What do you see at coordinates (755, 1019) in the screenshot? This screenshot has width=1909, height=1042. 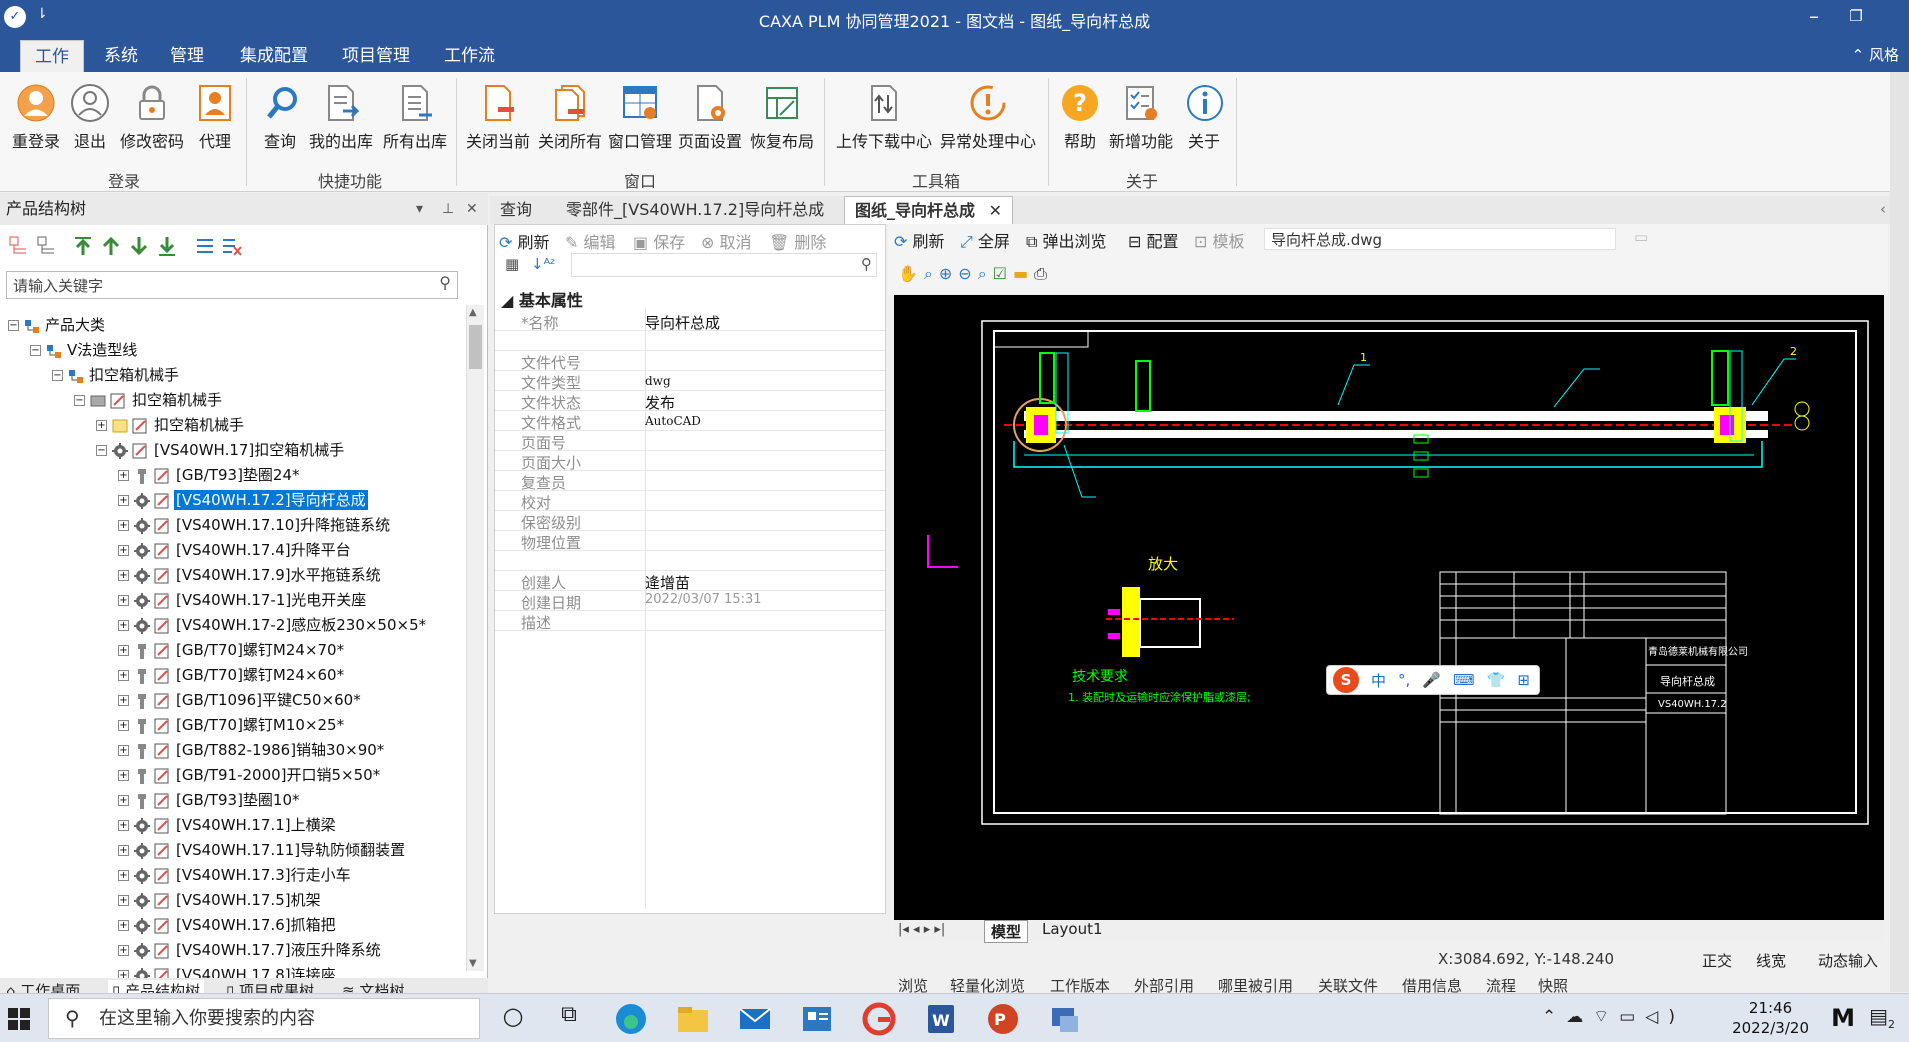 I see `mail-icon` at bounding box center [755, 1019].